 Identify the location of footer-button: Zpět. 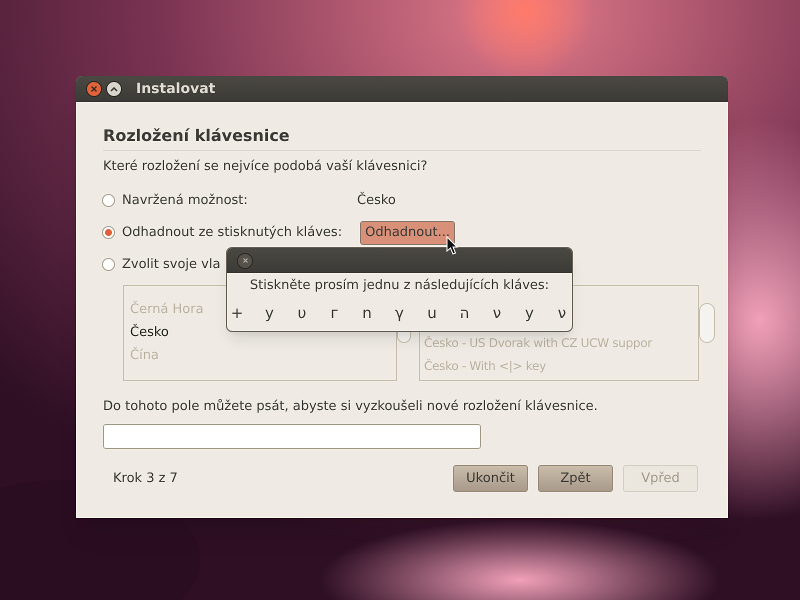
(575, 478).